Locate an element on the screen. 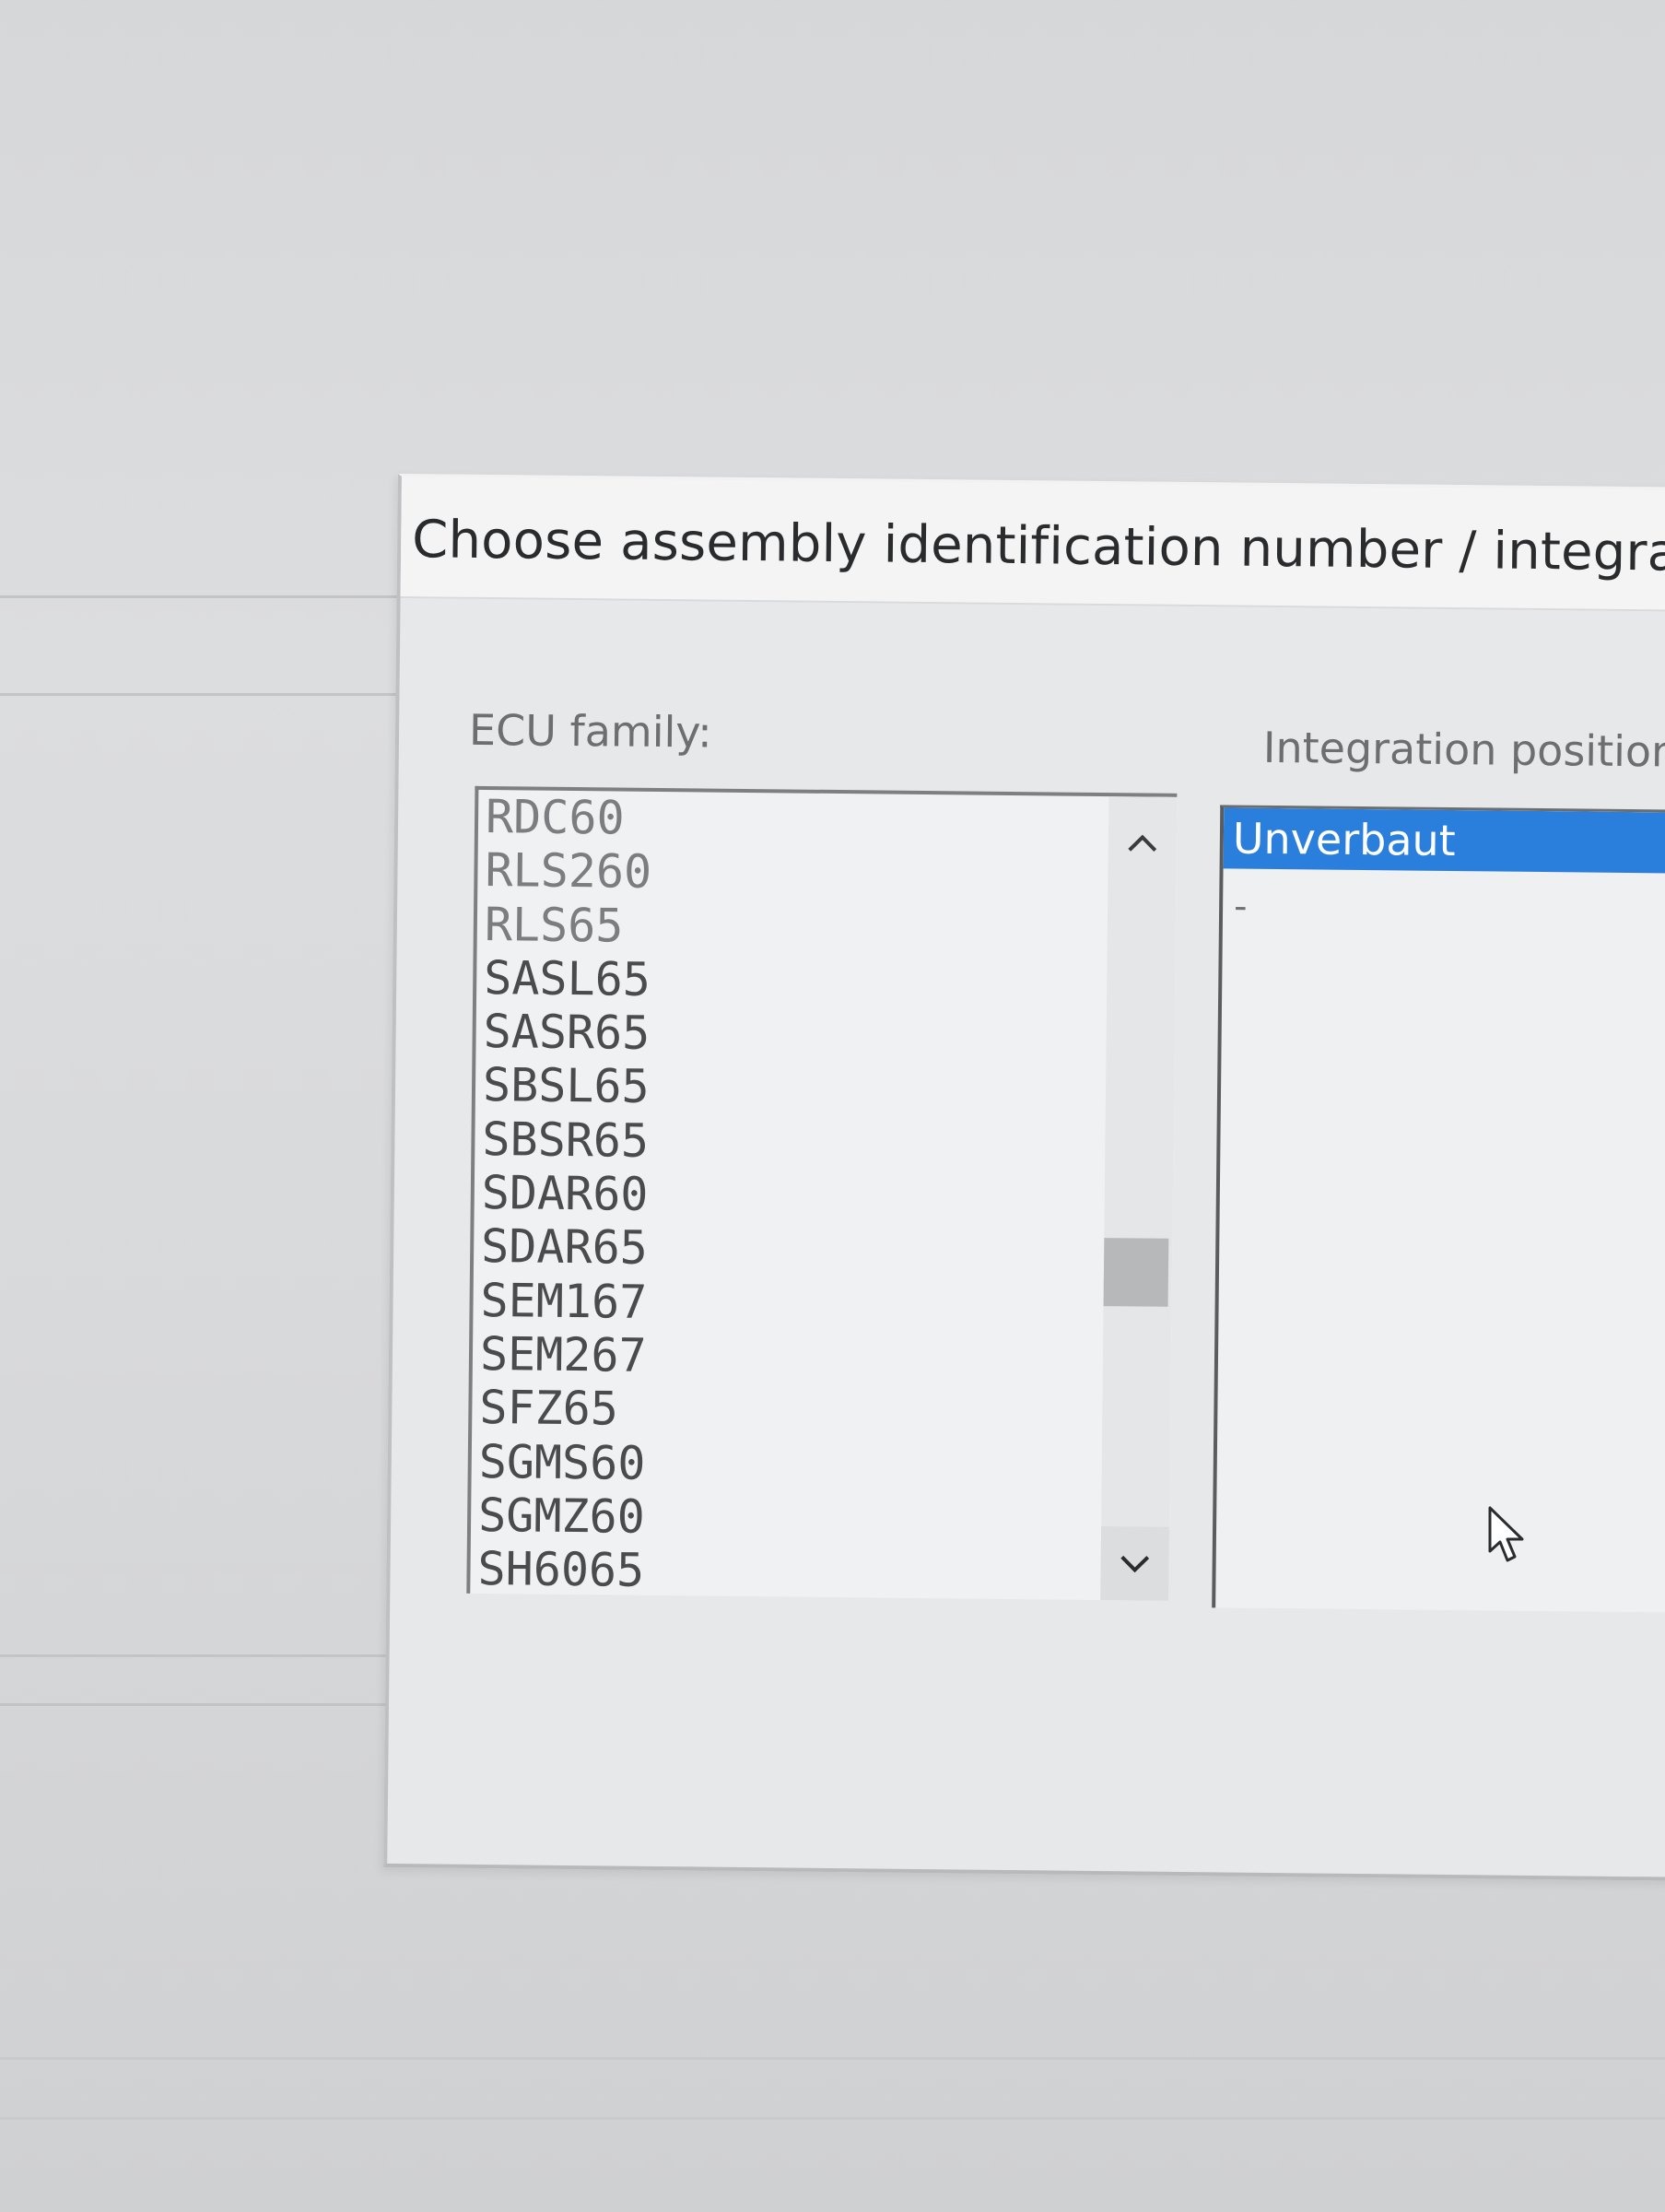 Image resolution: width=1665 pixels, height=2212 pixels. list-item-unverbaut: Unverbaut is located at coordinates (1444, 840).